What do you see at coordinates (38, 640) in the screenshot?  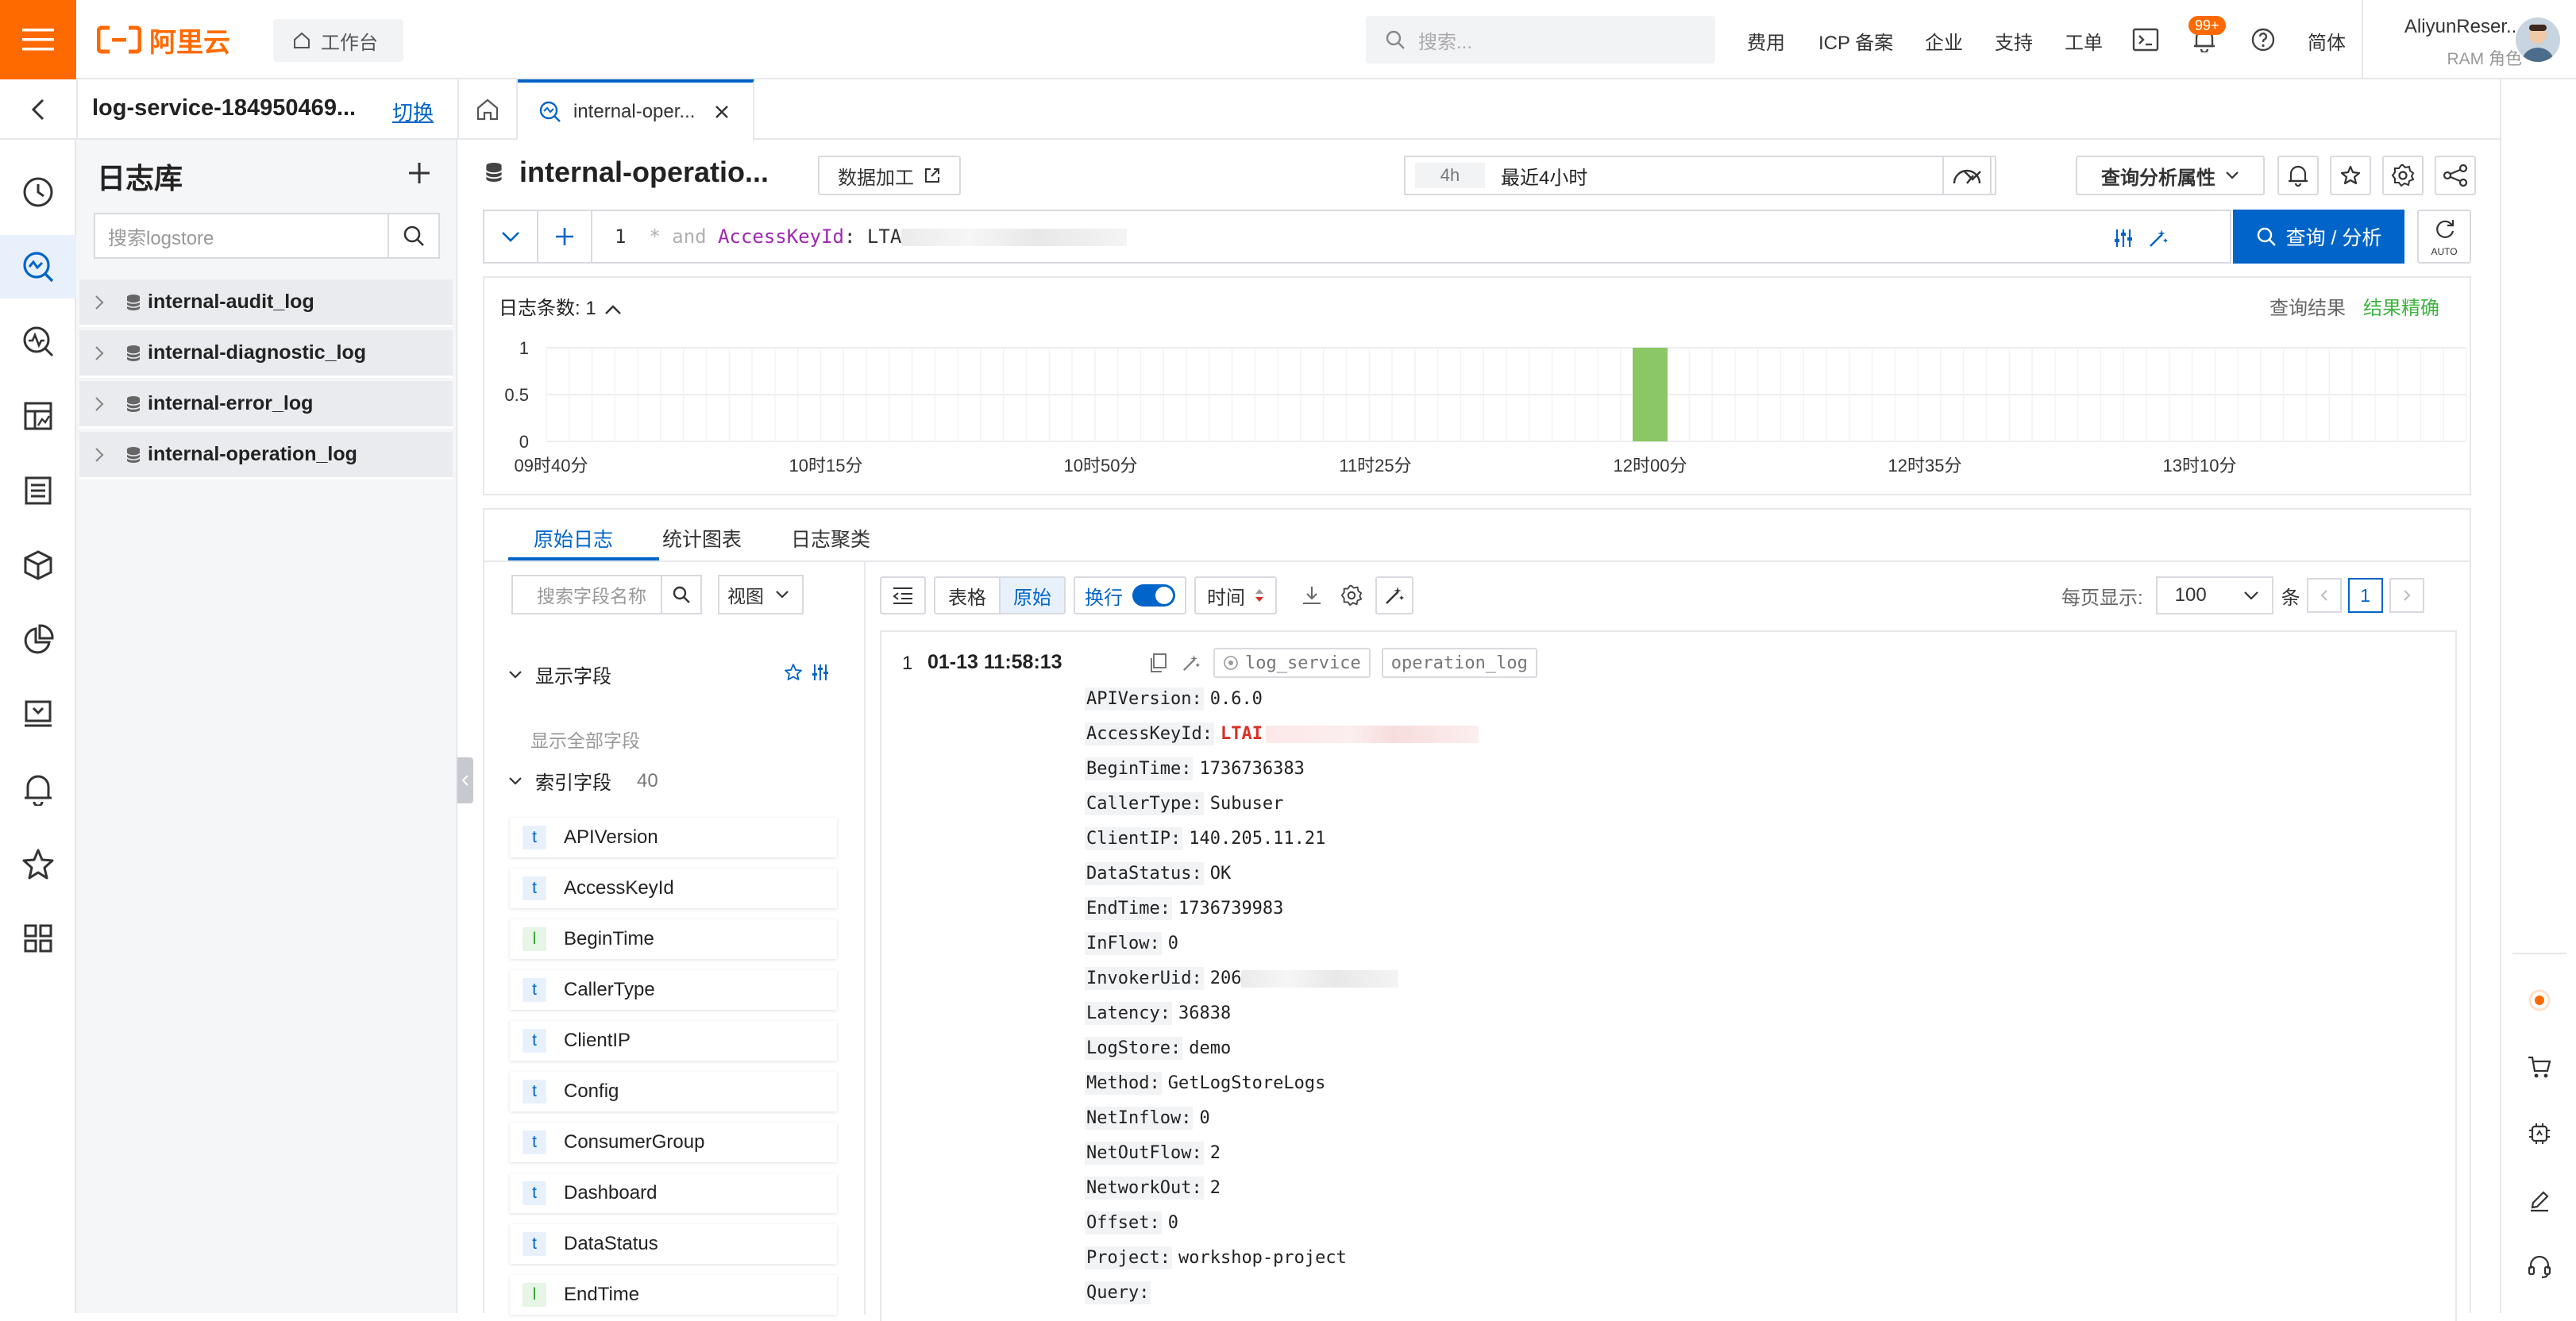 I see `pie-chart-icon` at bounding box center [38, 640].